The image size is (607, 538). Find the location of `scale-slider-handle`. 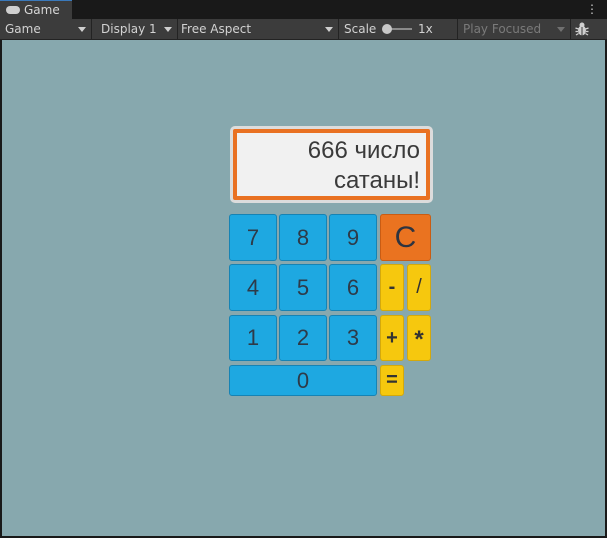

scale-slider-handle is located at coordinates (387, 29).